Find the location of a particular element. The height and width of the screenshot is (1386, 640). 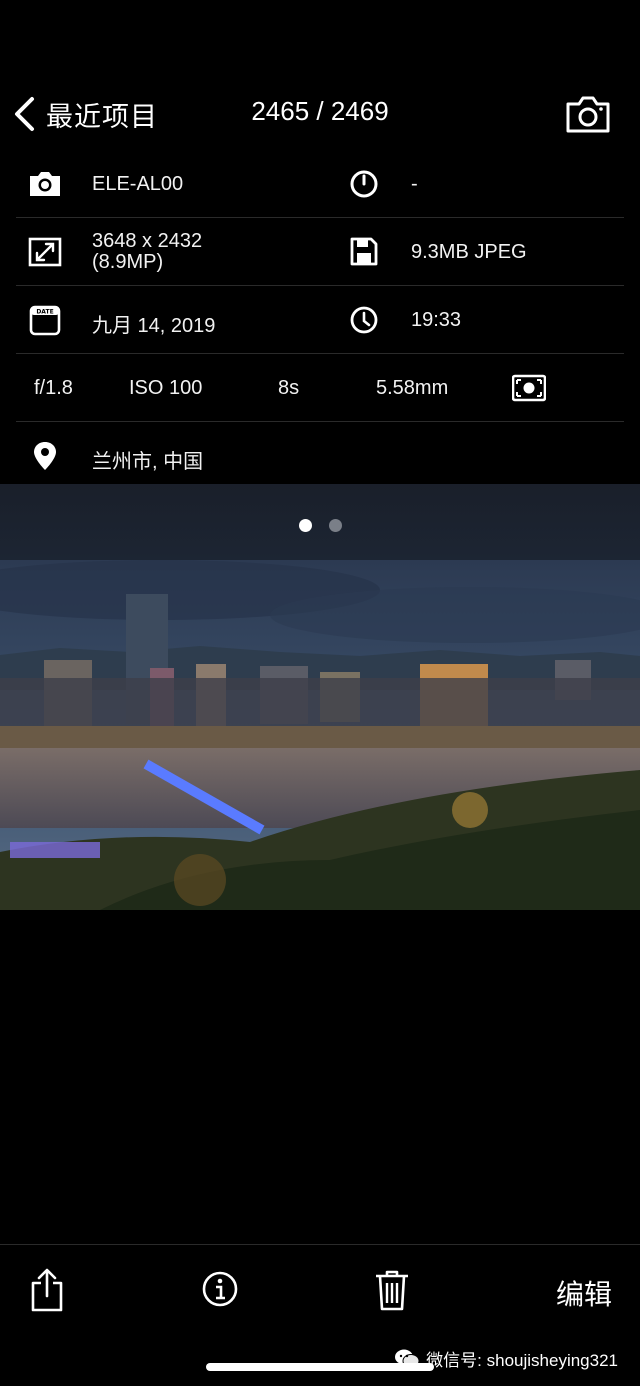

dimensions-line2: (8.9MP) is located at coordinates (128, 262).